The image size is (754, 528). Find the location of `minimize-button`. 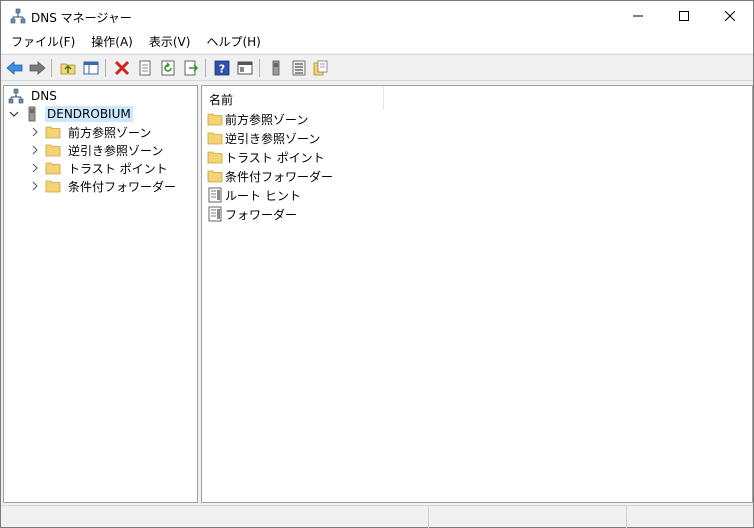

minimize-button is located at coordinates (638, 16).